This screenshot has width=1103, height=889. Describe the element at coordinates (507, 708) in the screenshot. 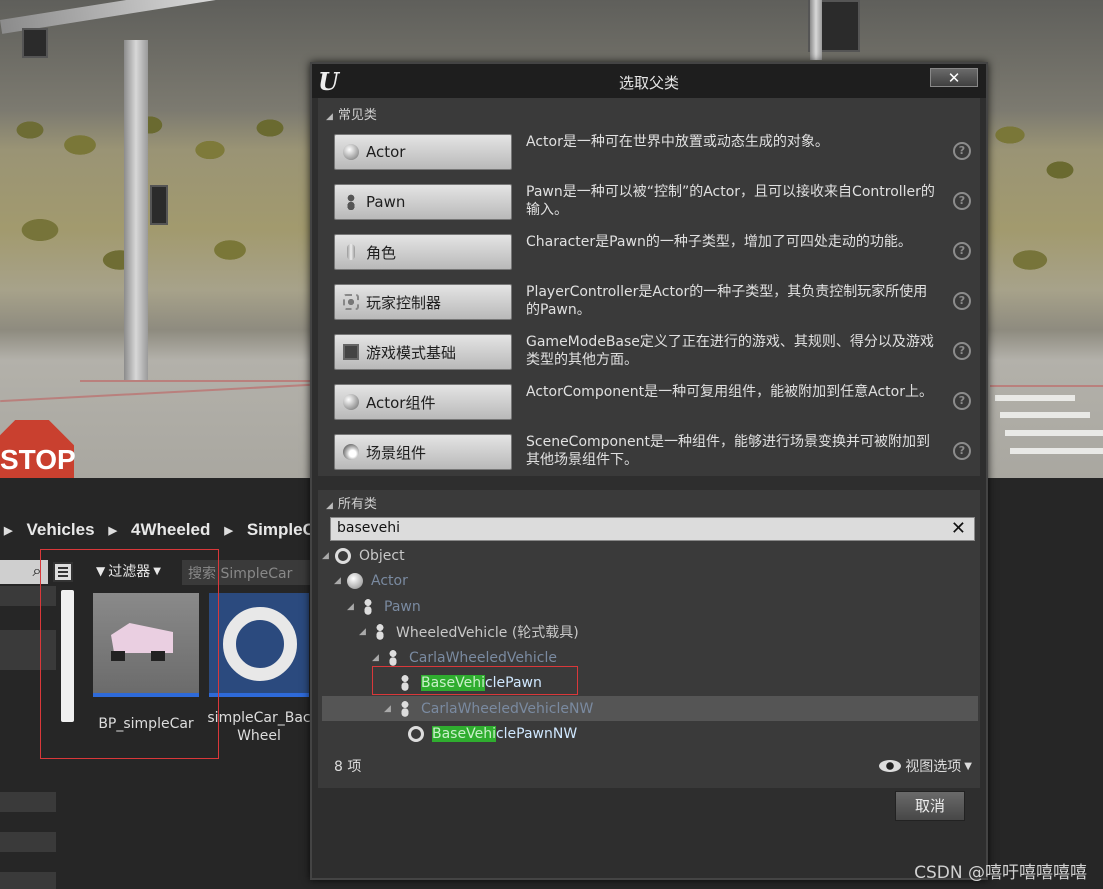

I see `tree-item-label: CarlaWheeledVehicleNW` at that location.